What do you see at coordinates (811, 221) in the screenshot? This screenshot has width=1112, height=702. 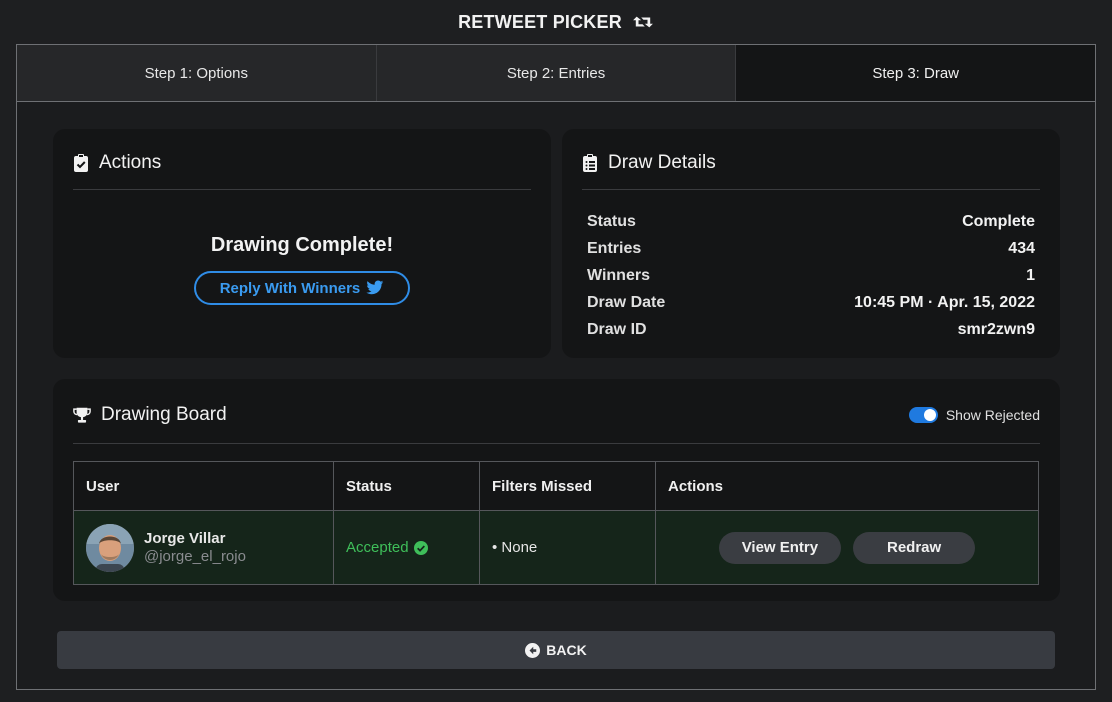 I see `detail-row-status: Status Complete` at bounding box center [811, 221].